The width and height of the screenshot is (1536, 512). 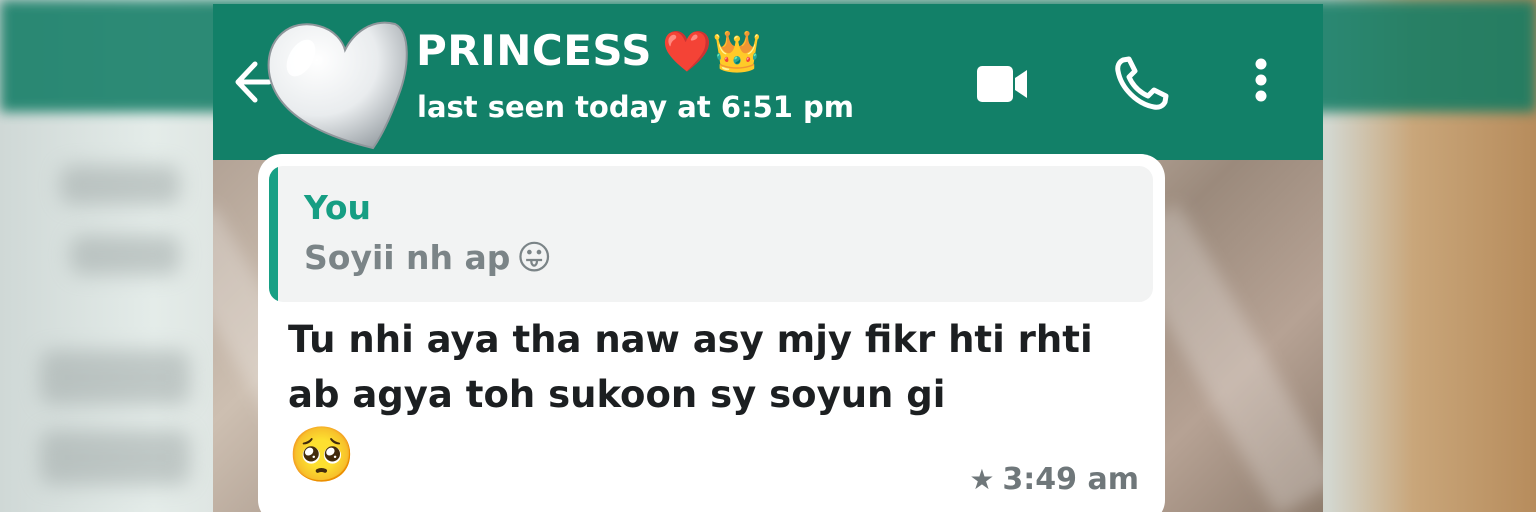 I want to click on more-options-button, so click(x=1261, y=84).